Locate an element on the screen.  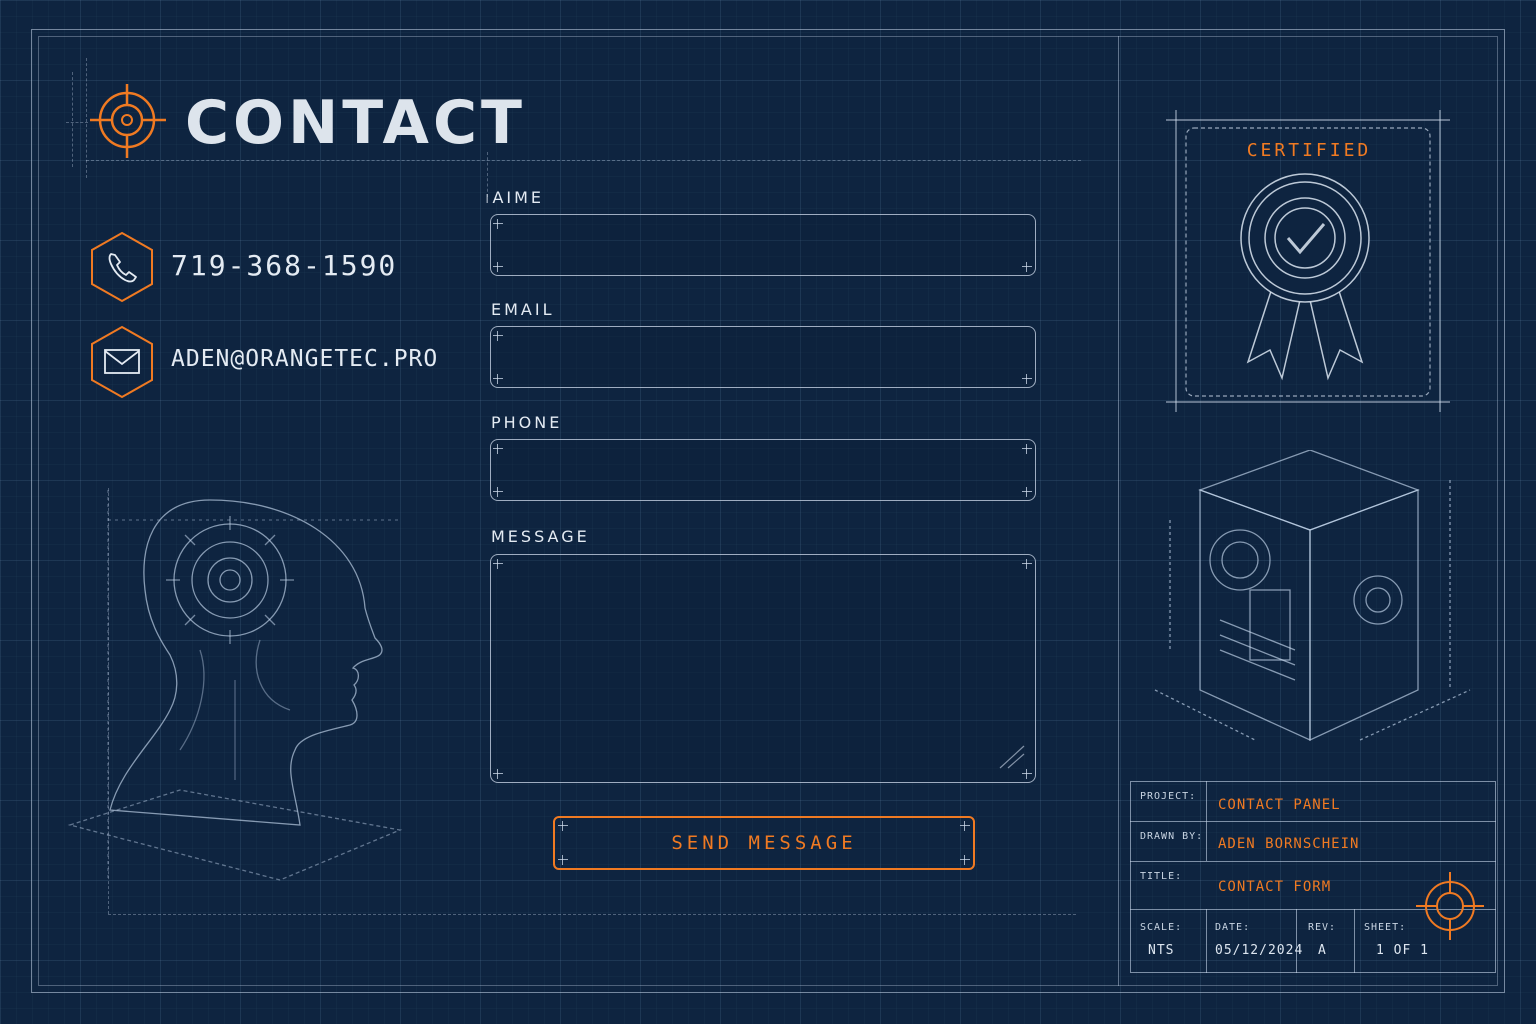
message-textarea is located at coordinates (763, 668).